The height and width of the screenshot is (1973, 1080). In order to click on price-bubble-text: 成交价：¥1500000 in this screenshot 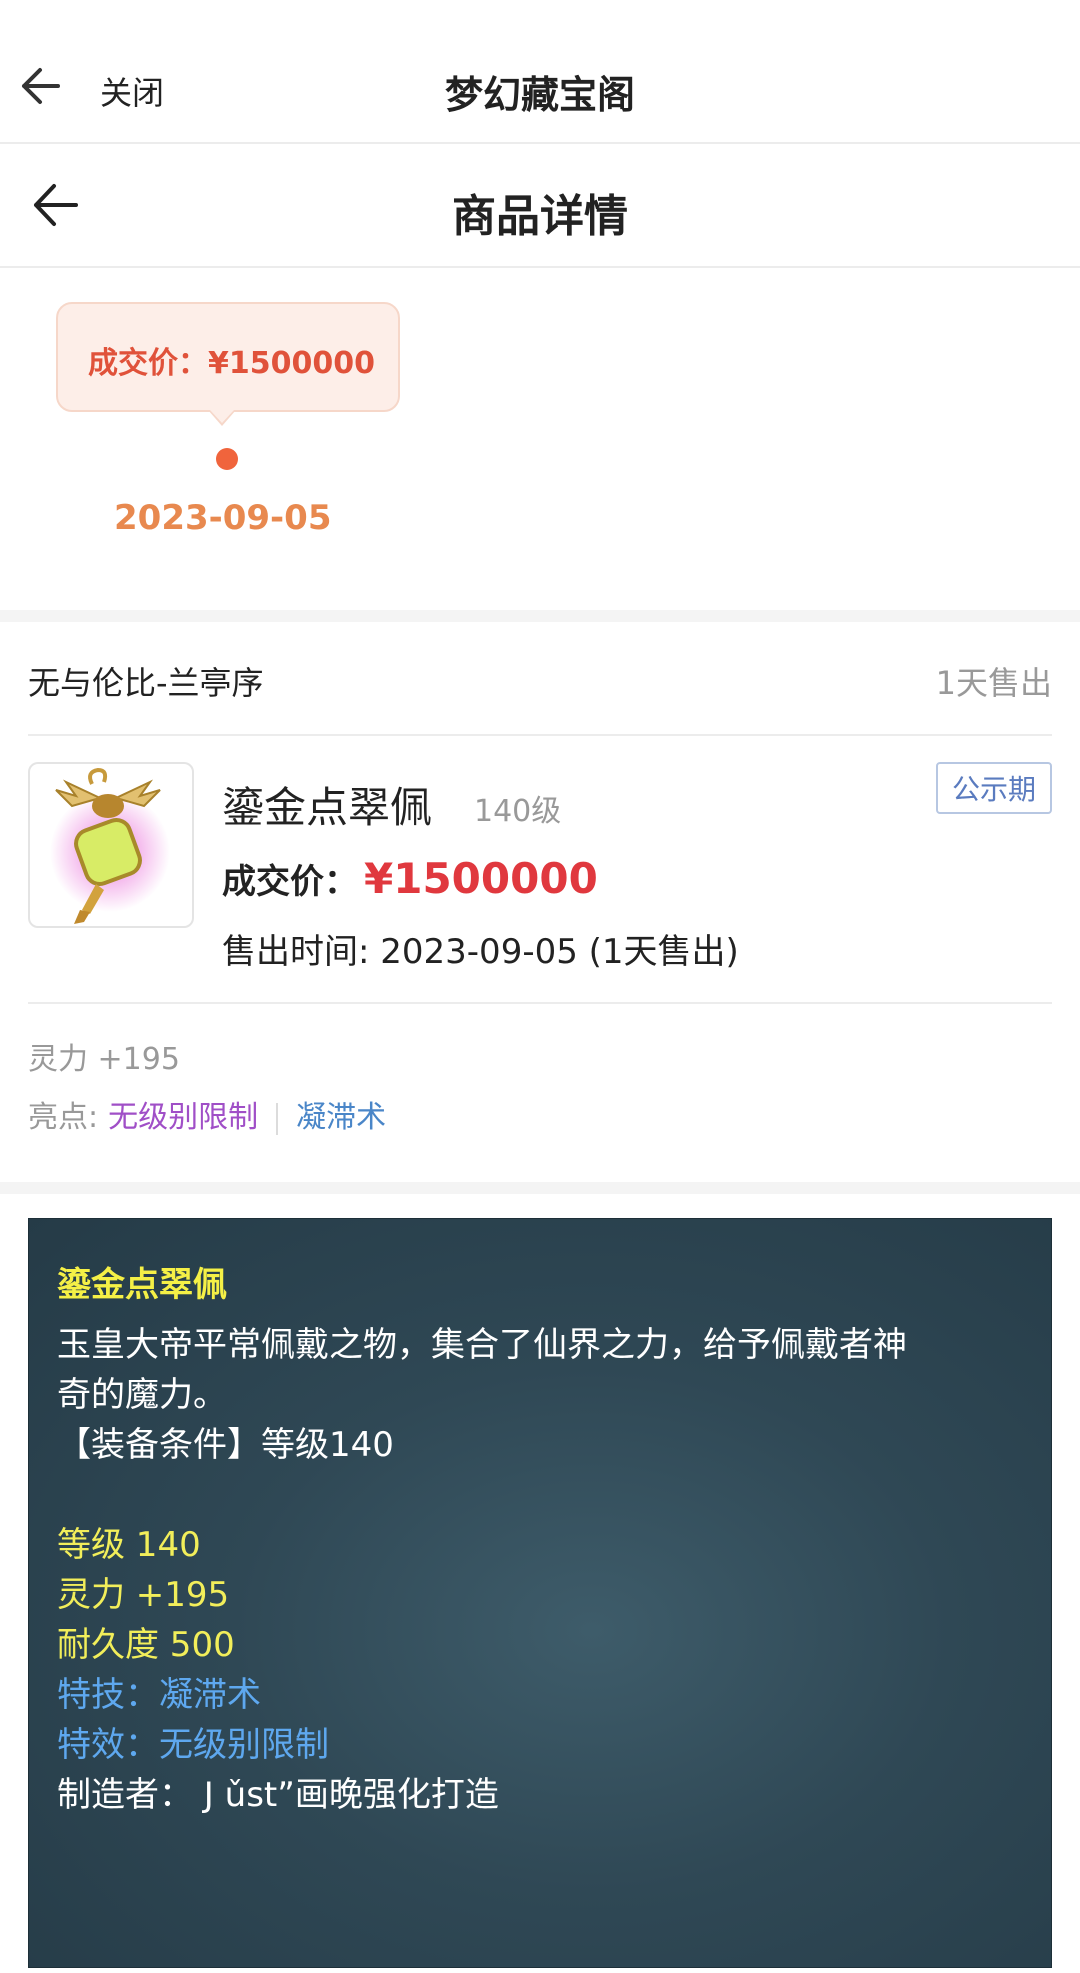, I will do `click(231, 363)`.